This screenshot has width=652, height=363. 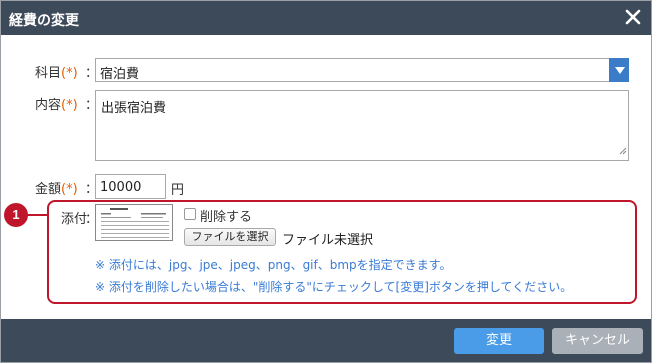 I want to click on amount-unit: 円, so click(x=178, y=190).